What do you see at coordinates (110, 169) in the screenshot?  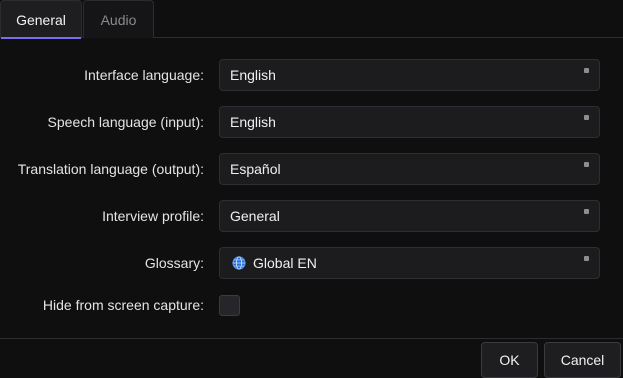 I see `translation-language-label: Translation language (output):` at bounding box center [110, 169].